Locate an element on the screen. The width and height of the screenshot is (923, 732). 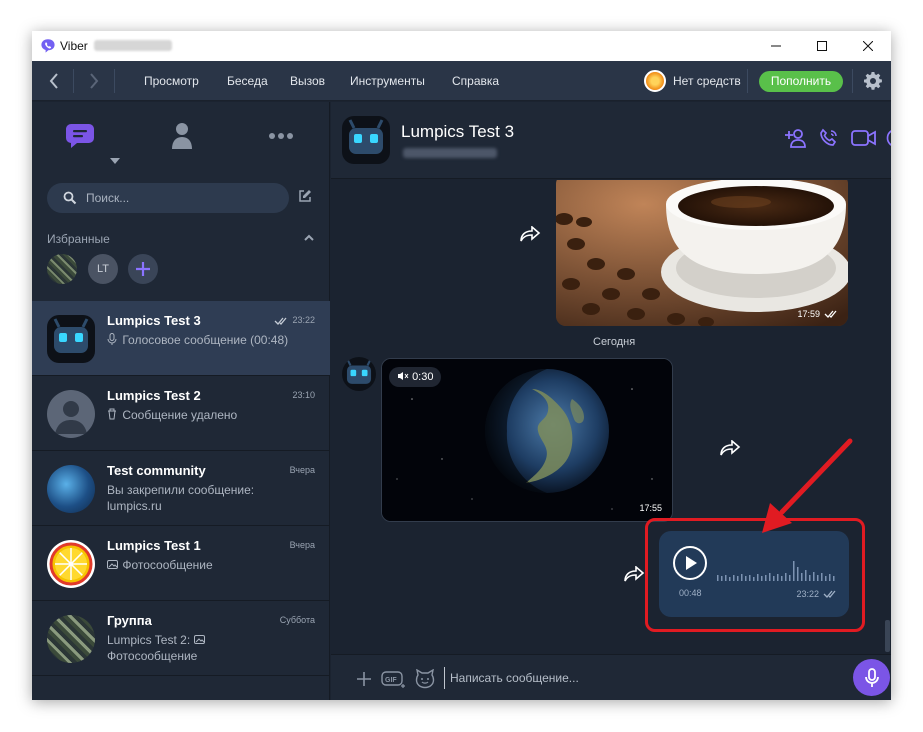
tab-chats is located at coordinates (80, 136).